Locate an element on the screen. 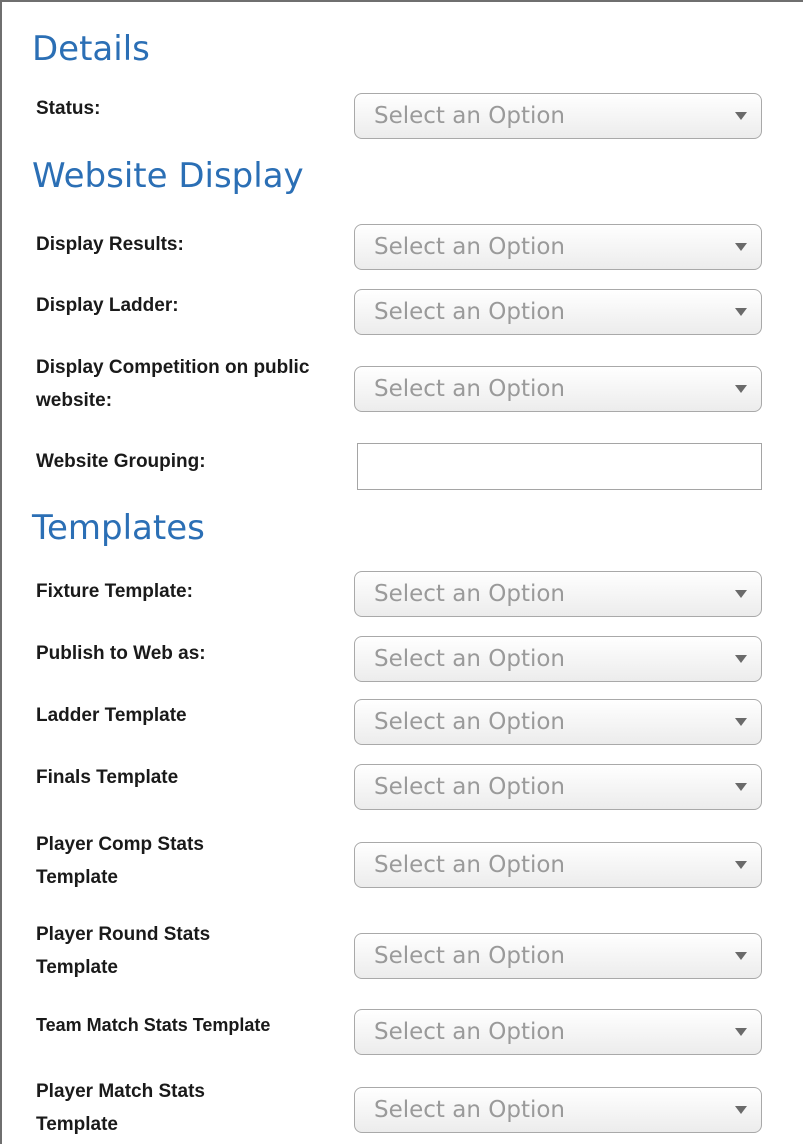 Image resolution: width=803 pixels, height=1144 pixels. player-match-stats-select: Select an Option is located at coordinates (558, 1110).